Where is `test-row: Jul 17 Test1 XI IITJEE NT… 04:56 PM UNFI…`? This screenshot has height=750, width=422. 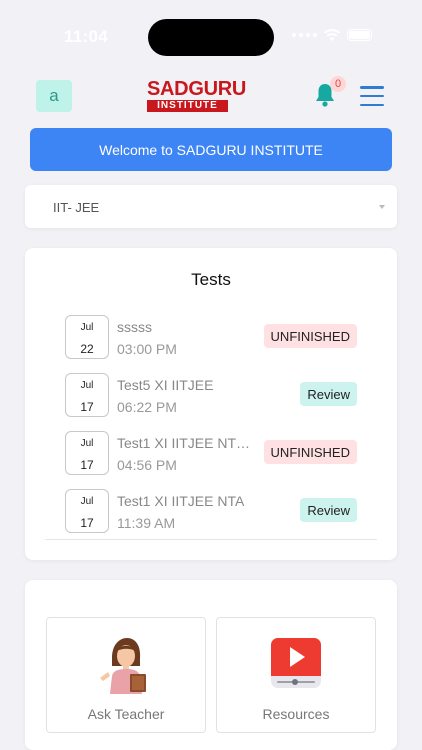 test-row: Jul 17 Test1 XI IITJEE NT… 04:56 PM UNFI… is located at coordinates (211, 455).